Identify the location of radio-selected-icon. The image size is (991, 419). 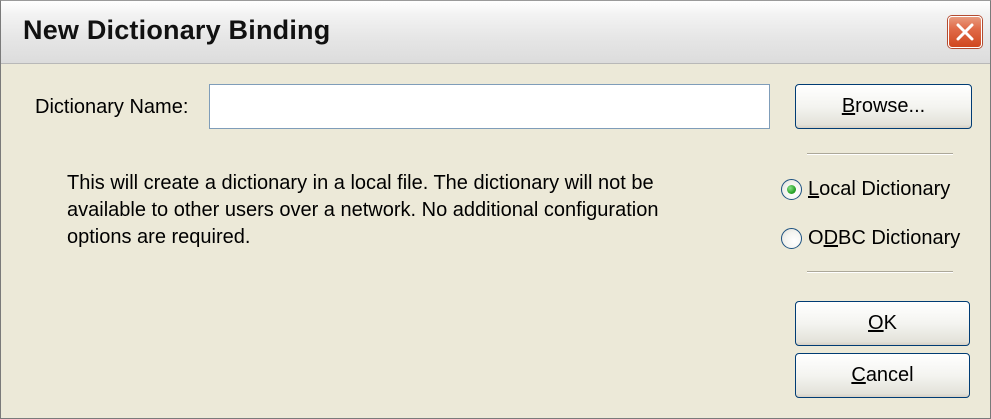
(791, 189).